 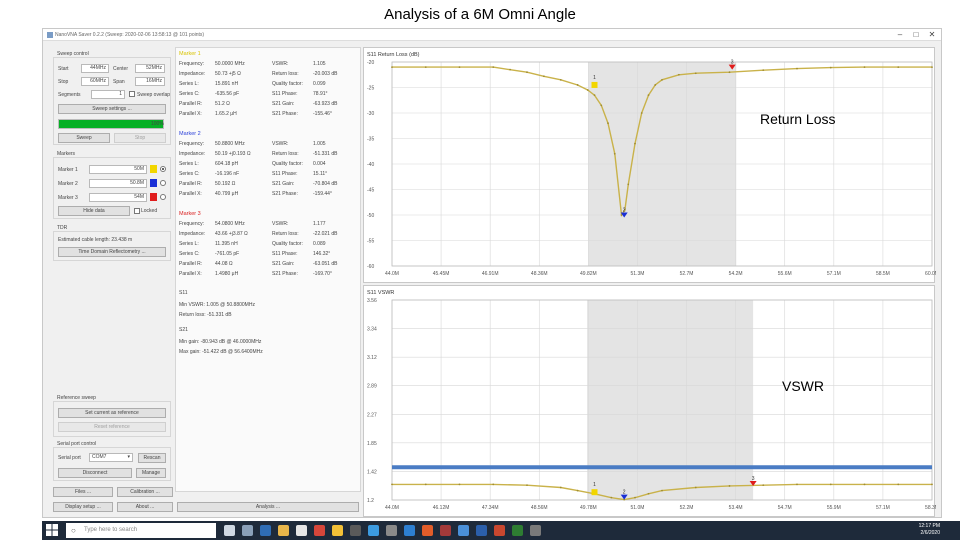 I want to click on taskbar-clock: 12:17 PM 2/6/2020, so click(x=929, y=530).